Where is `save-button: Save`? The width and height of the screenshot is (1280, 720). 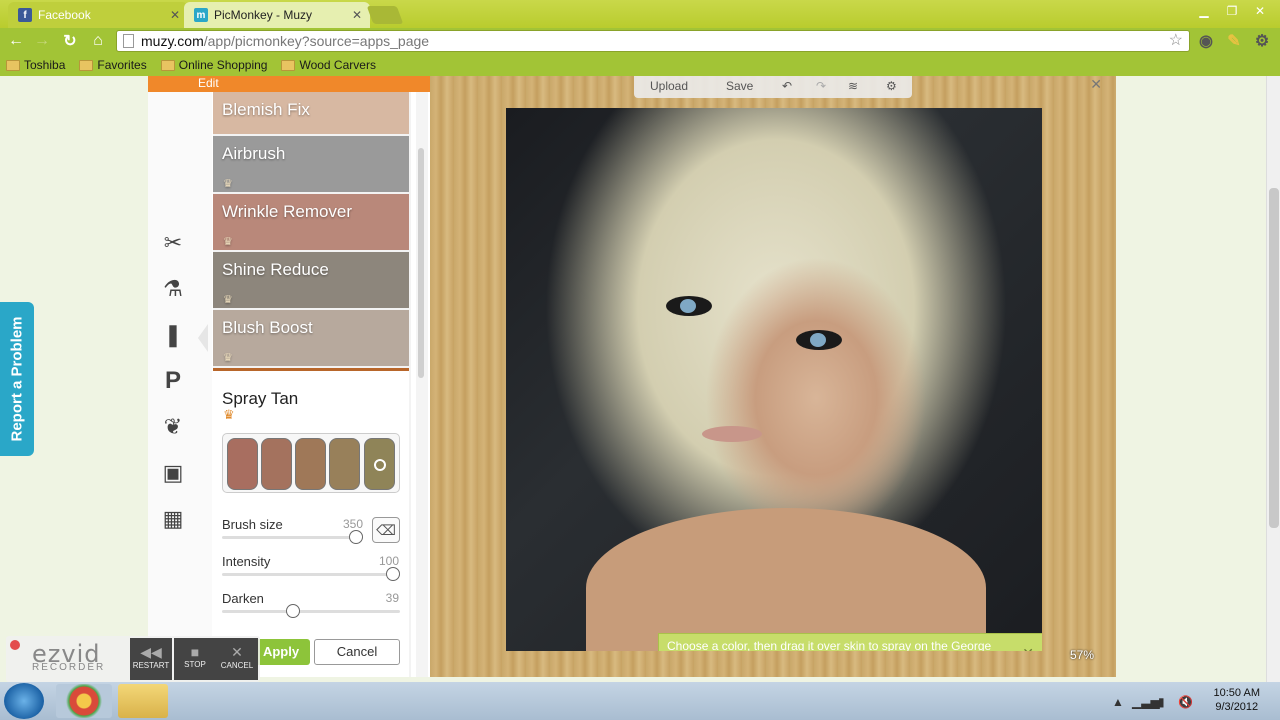 save-button: Save is located at coordinates (739, 86).